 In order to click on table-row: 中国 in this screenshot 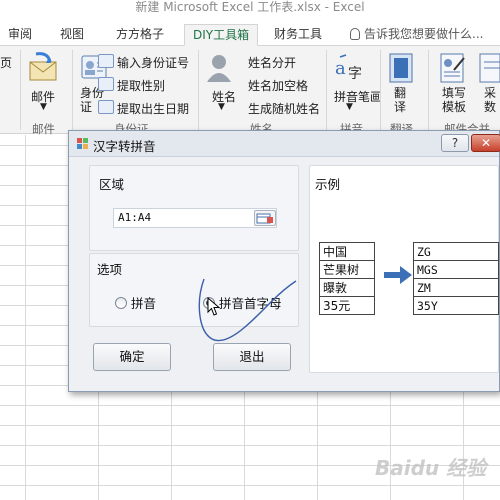, I will do `click(347, 251)`.